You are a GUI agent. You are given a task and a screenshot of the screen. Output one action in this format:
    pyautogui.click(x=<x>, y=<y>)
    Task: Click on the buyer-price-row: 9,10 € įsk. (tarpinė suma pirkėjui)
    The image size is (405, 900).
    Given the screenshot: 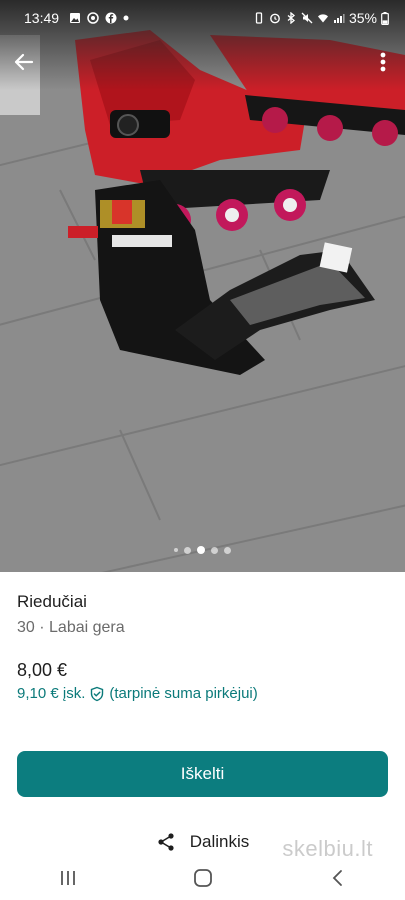 What is the action you would take?
    pyautogui.click(x=137, y=693)
    